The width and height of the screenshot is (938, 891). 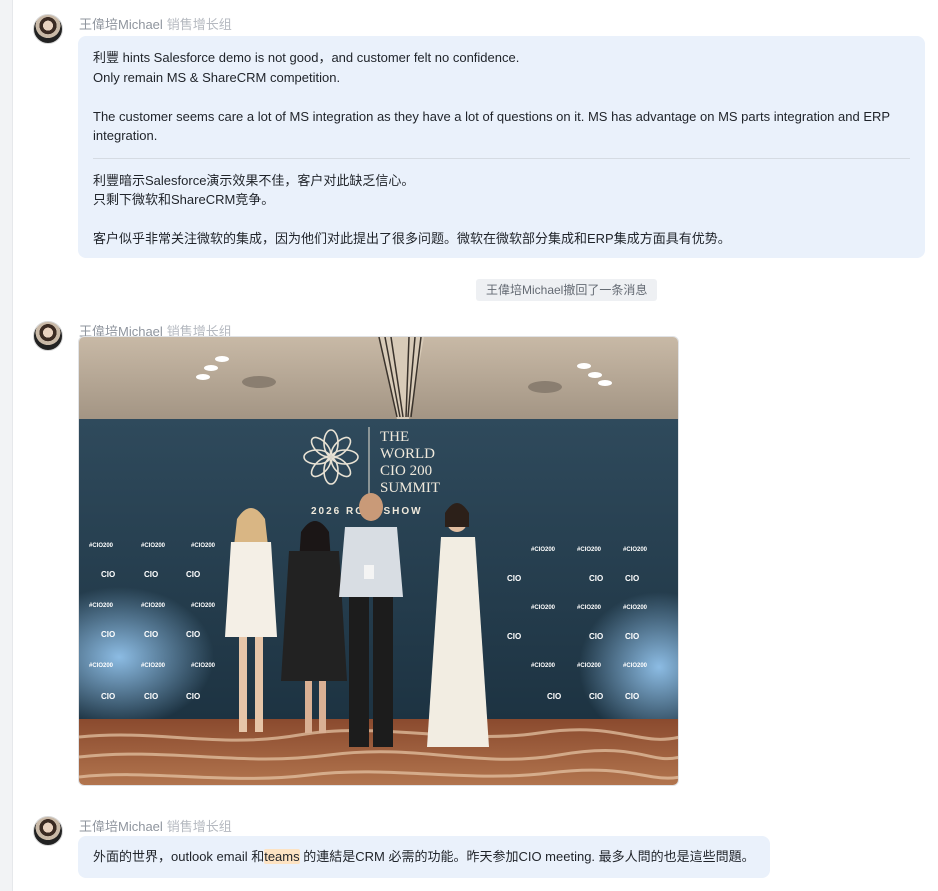 I want to click on translation-divider, so click(x=501, y=158).